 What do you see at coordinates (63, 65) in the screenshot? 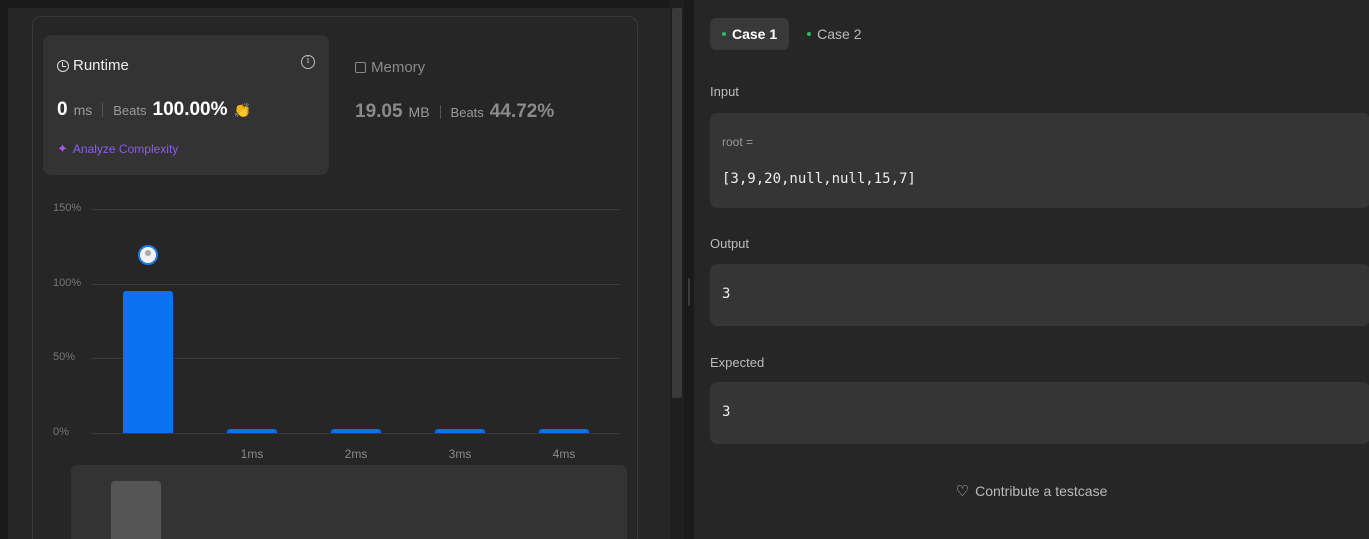
I see `clock-icon` at bounding box center [63, 65].